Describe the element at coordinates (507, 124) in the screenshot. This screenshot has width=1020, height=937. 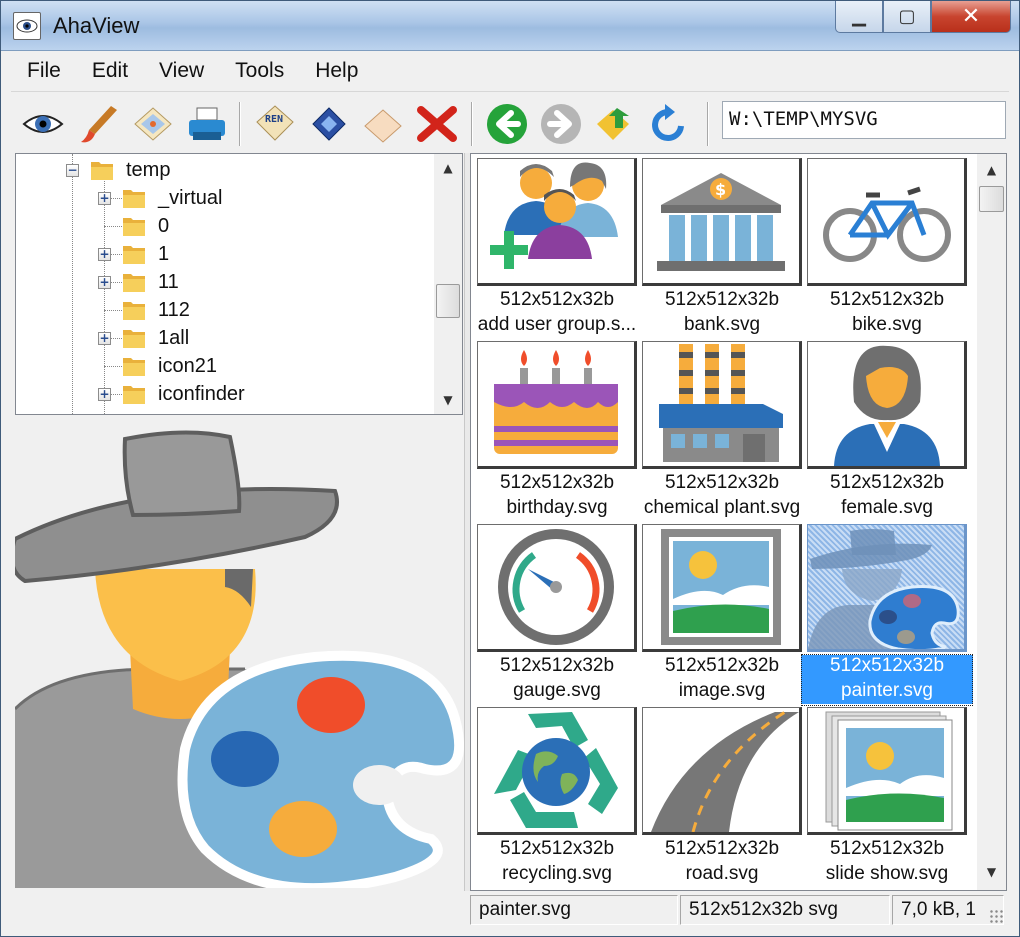
I see `back-button` at that location.